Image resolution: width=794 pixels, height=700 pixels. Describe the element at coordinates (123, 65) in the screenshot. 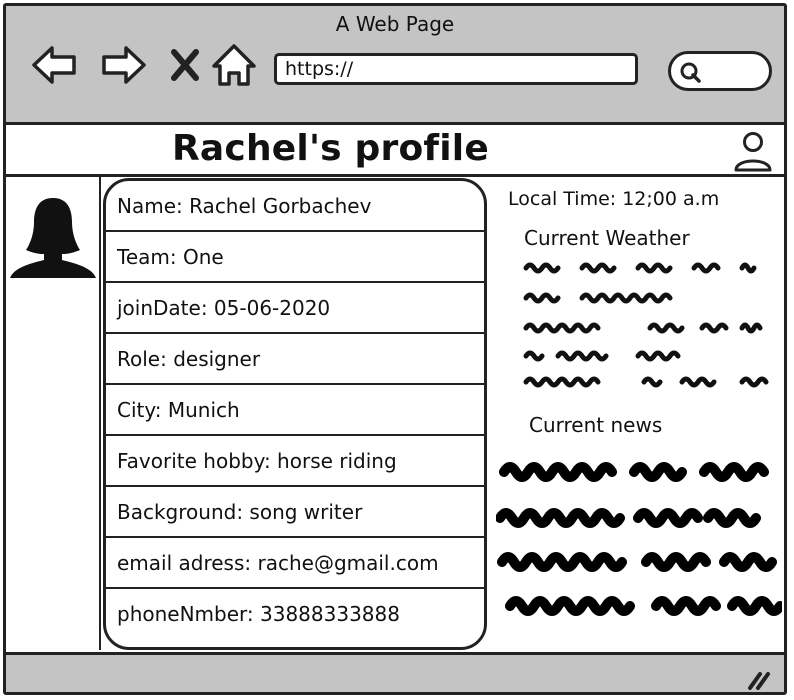

I see `forward-arrow-icon` at that location.